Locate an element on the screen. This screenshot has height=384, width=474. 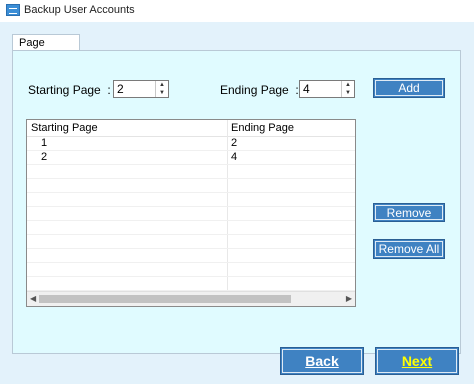
starting-page-value: 2 is located at coordinates (120, 89).